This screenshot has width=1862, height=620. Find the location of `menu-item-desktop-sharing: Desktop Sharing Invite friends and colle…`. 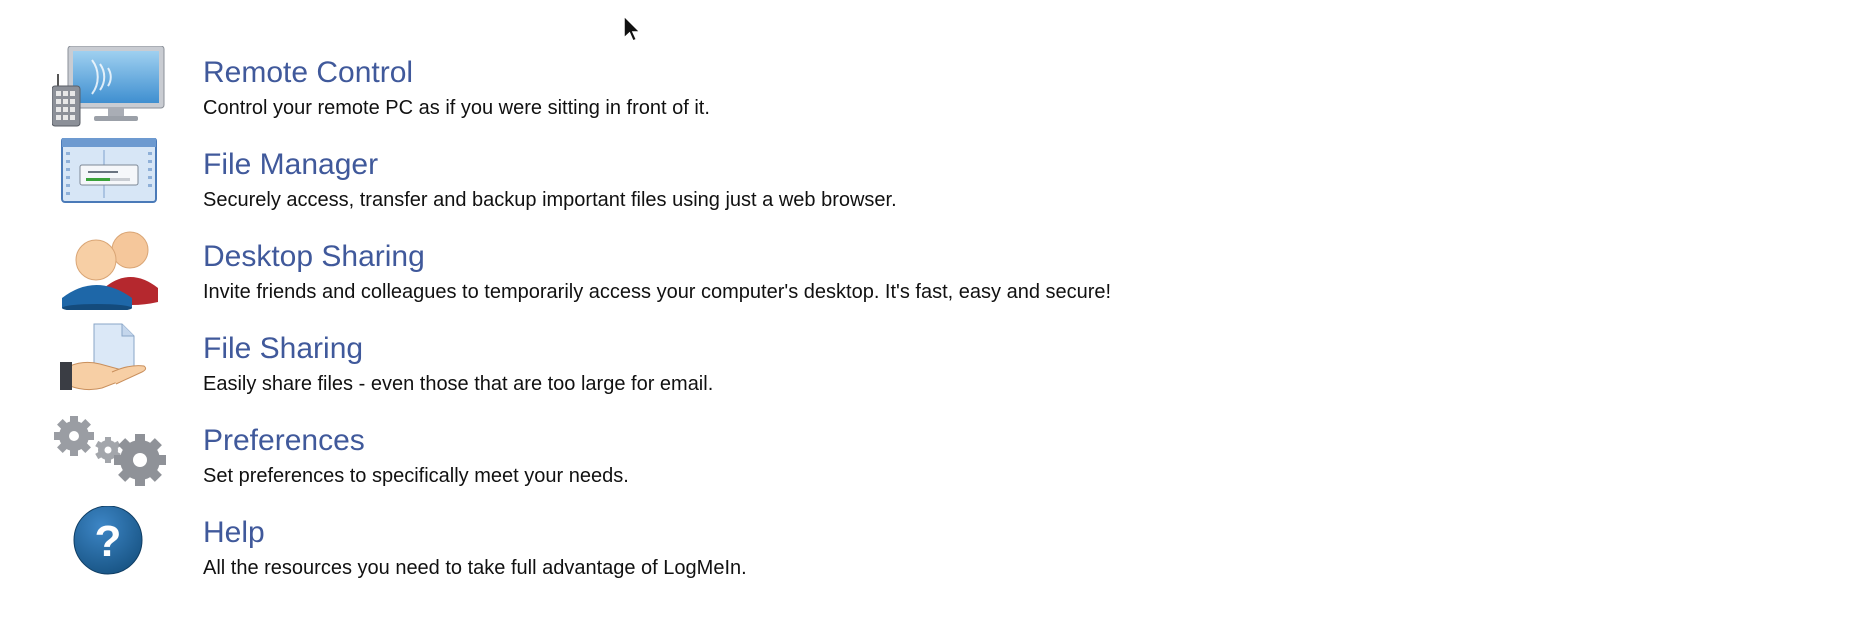

menu-item-desktop-sharing: Desktop Sharing Invite friends and colle… is located at coordinates (650, 276).